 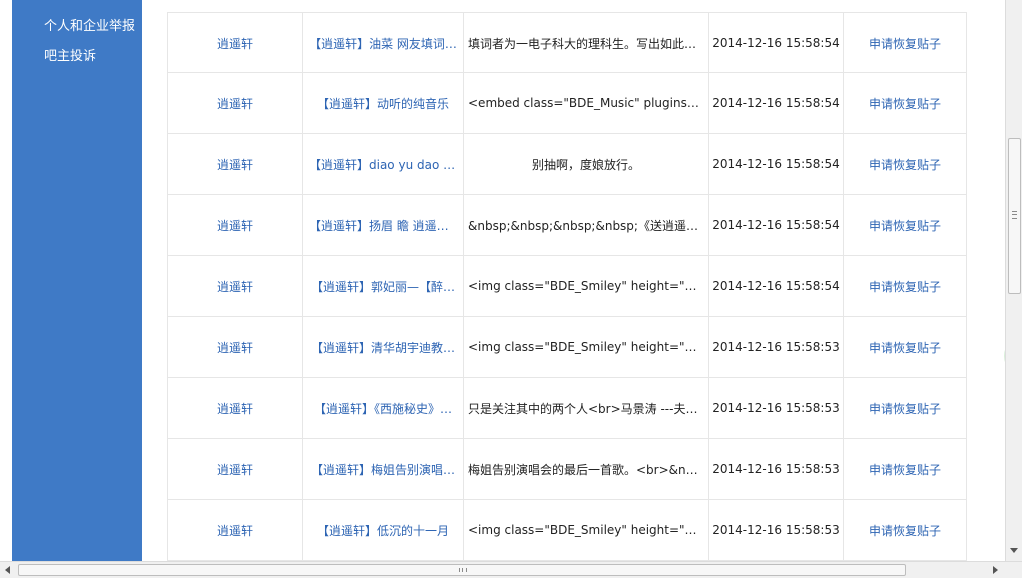 I want to click on post-title-link: 【逍遥轩】低沉的十一月, so click(x=383, y=530).